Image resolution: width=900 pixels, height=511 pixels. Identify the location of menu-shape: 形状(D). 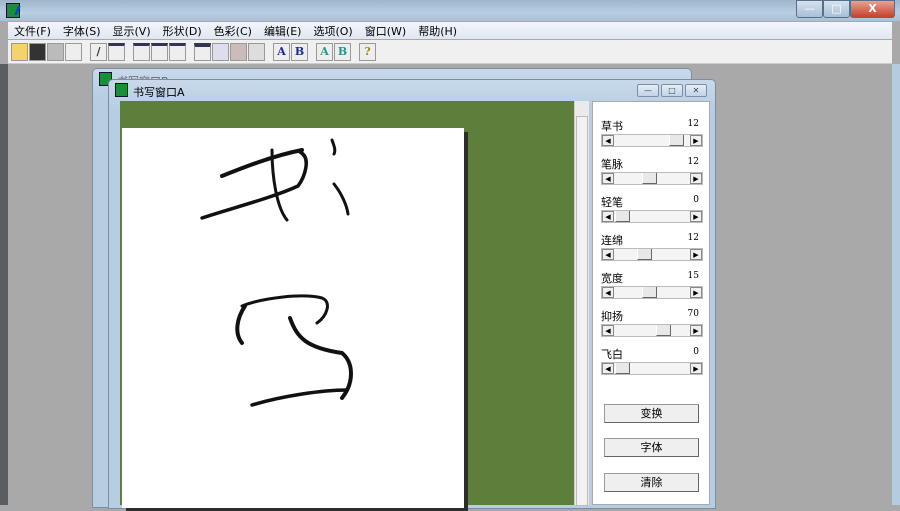
(182, 31).